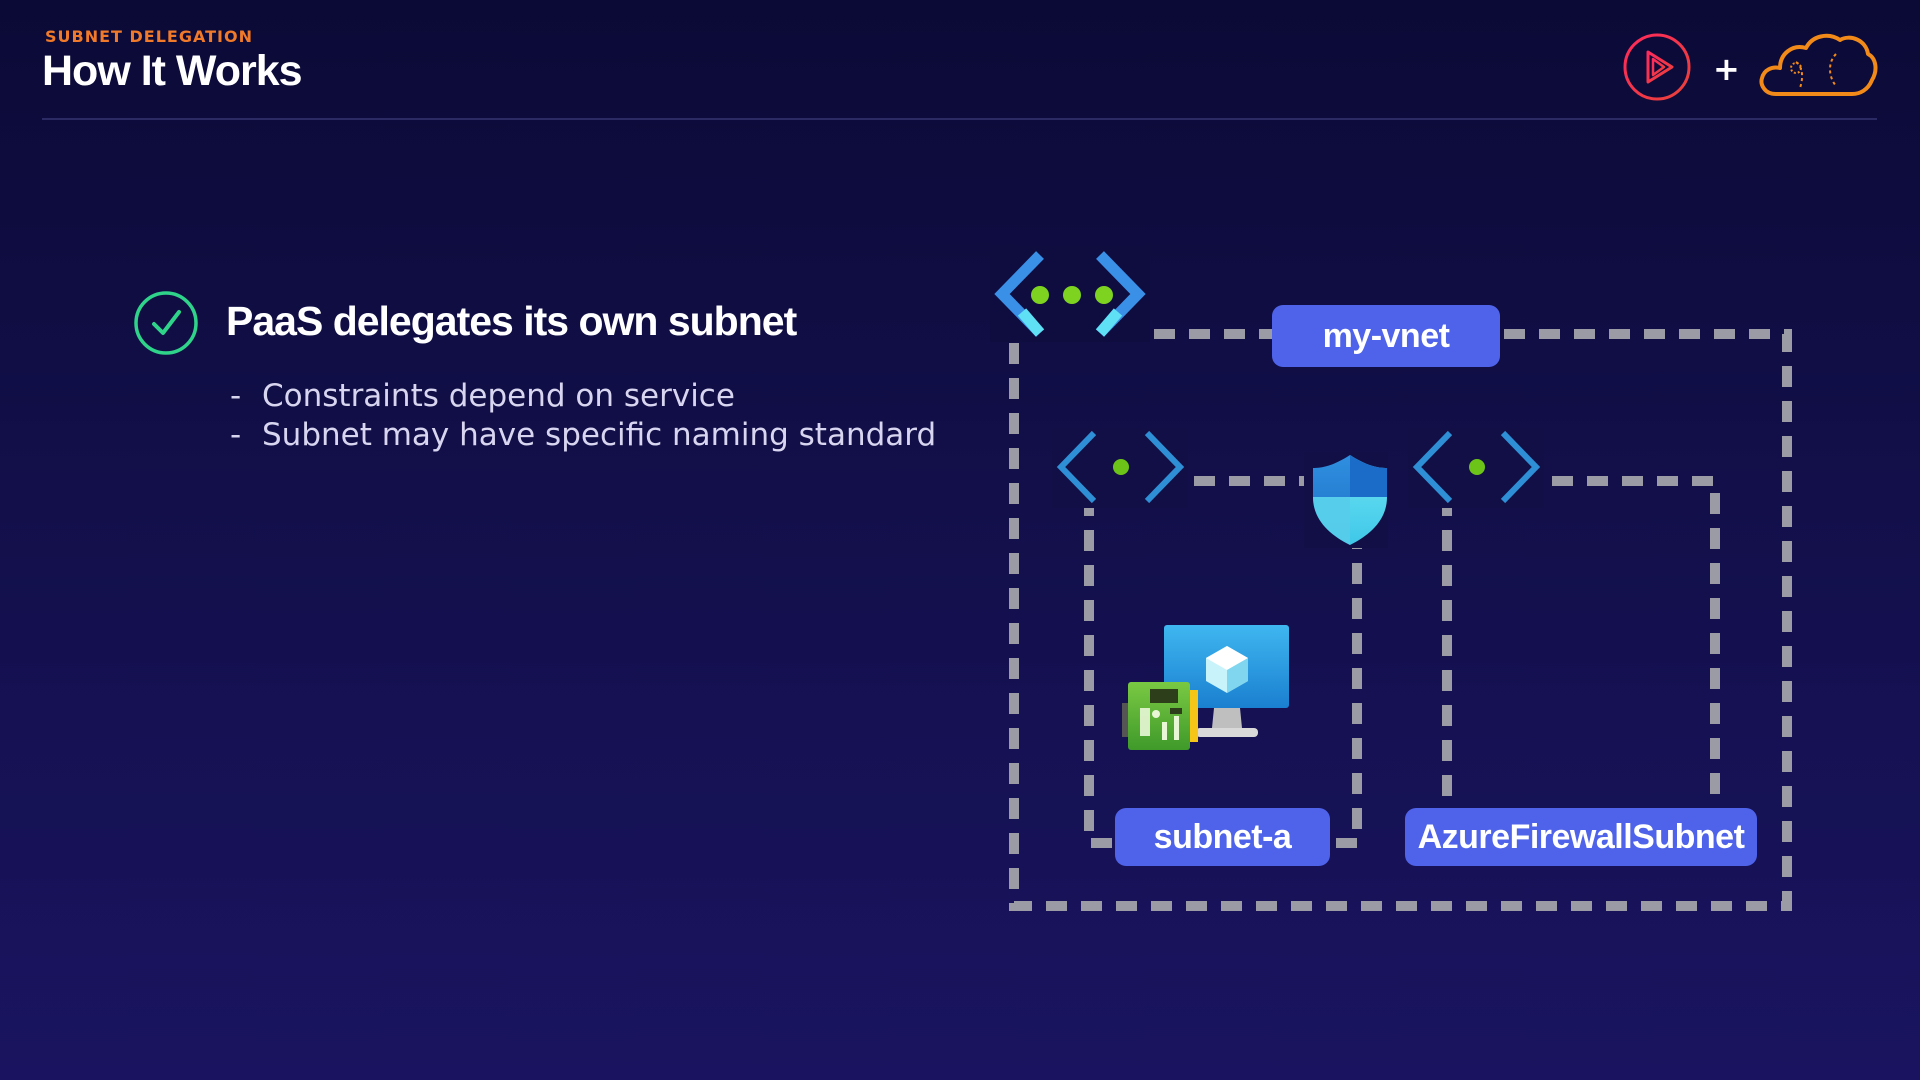  I want to click on network-interface-icon, so click(1160, 716).